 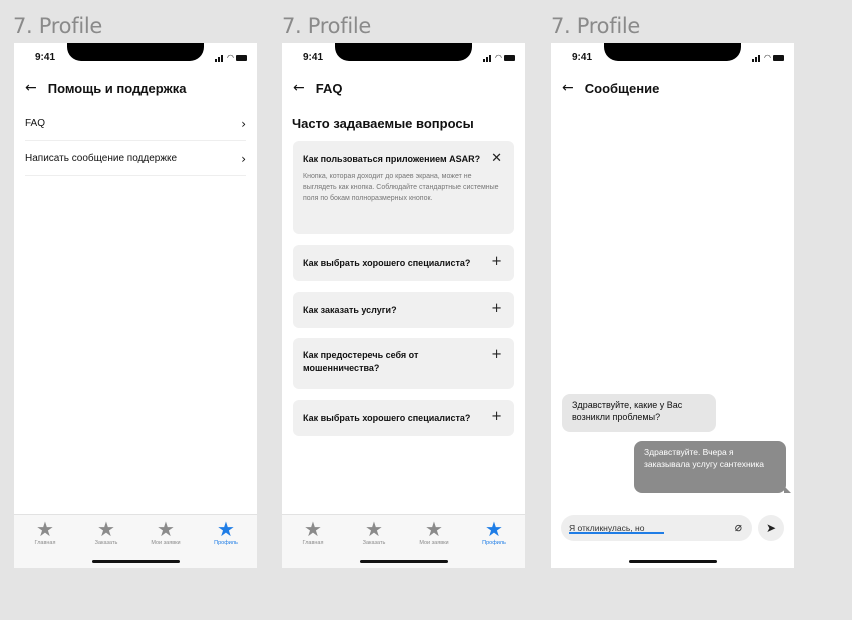 What do you see at coordinates (496, 158) in the screenshot?
I see `close-icon: ✕` at bounding box center [496, 158].